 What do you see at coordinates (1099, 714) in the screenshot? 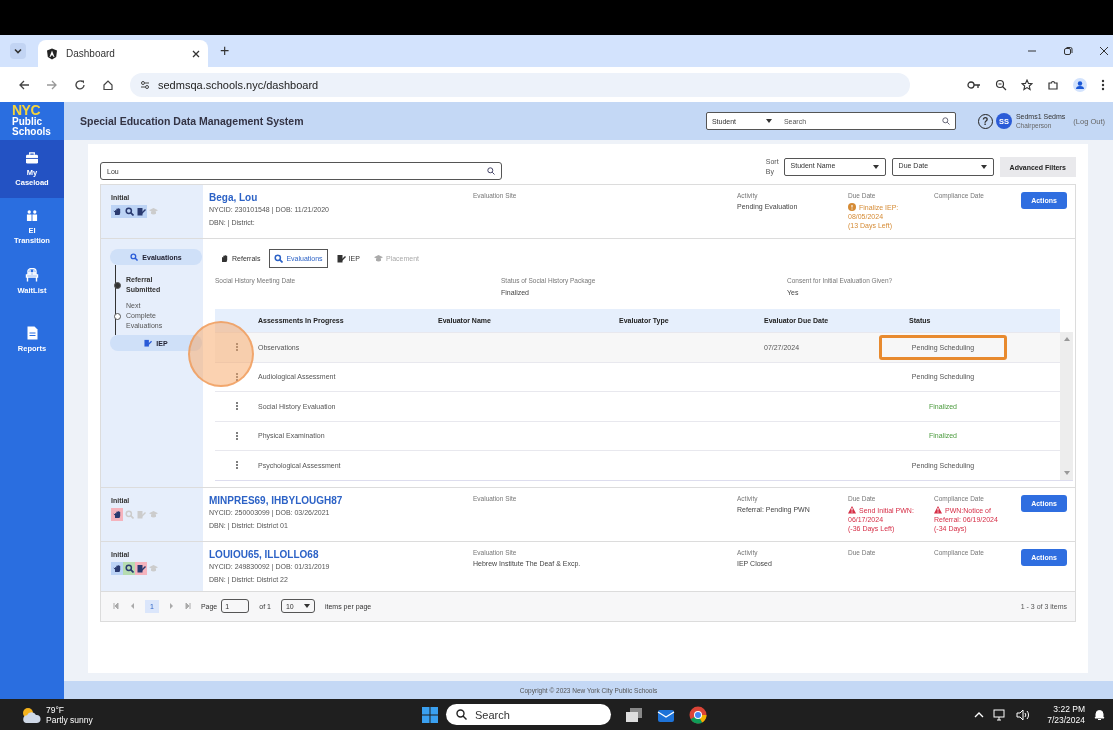
I see `bell-icon` at bounding box center [1099, 714].